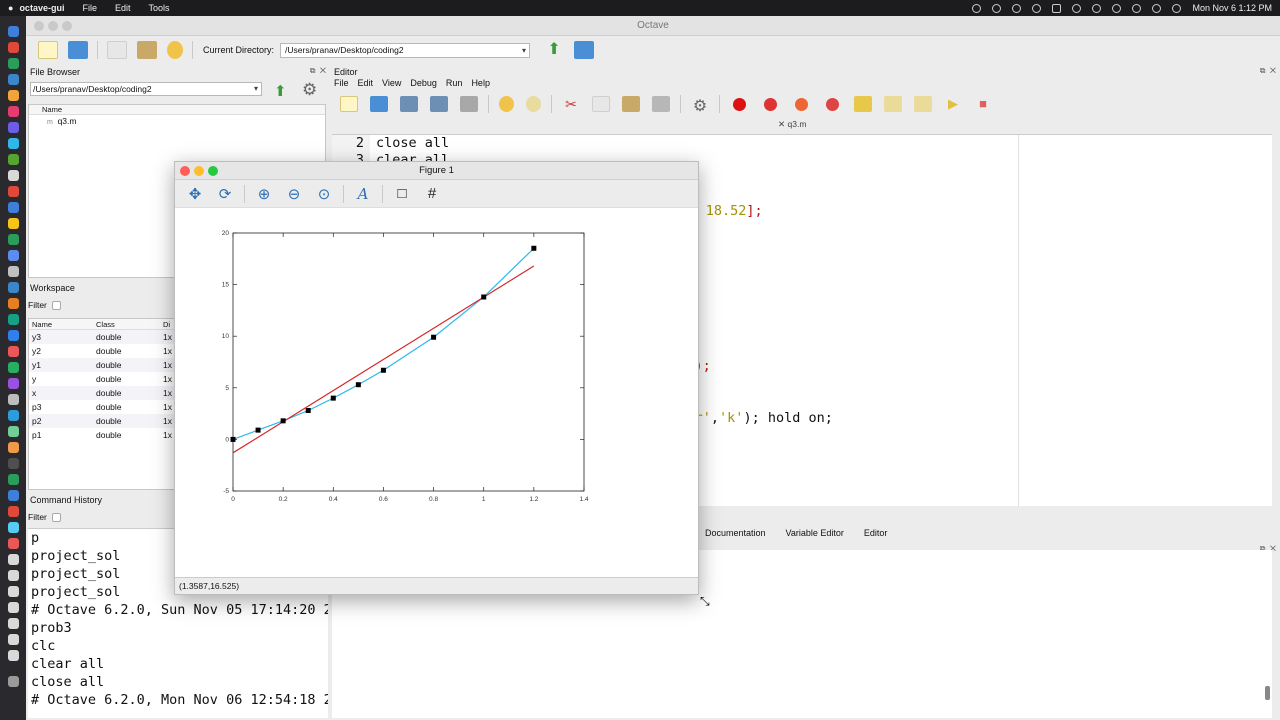 The width and height of the screenshot is (1280, 720). I want to click on gear-icon: ⚙, so click(309, 90).